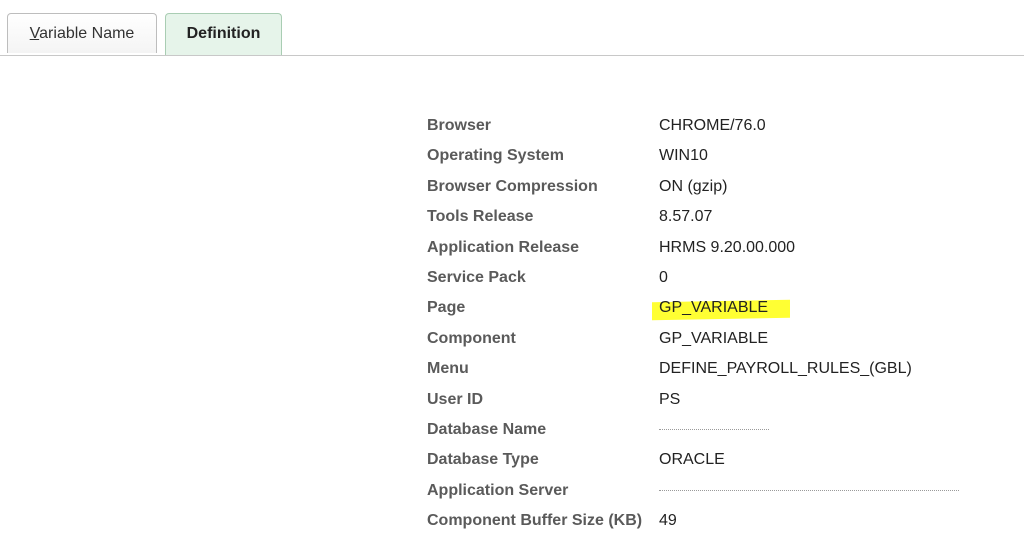 The image size is (1024, 557). I want to click on info-value: PS, so click(670, 399).